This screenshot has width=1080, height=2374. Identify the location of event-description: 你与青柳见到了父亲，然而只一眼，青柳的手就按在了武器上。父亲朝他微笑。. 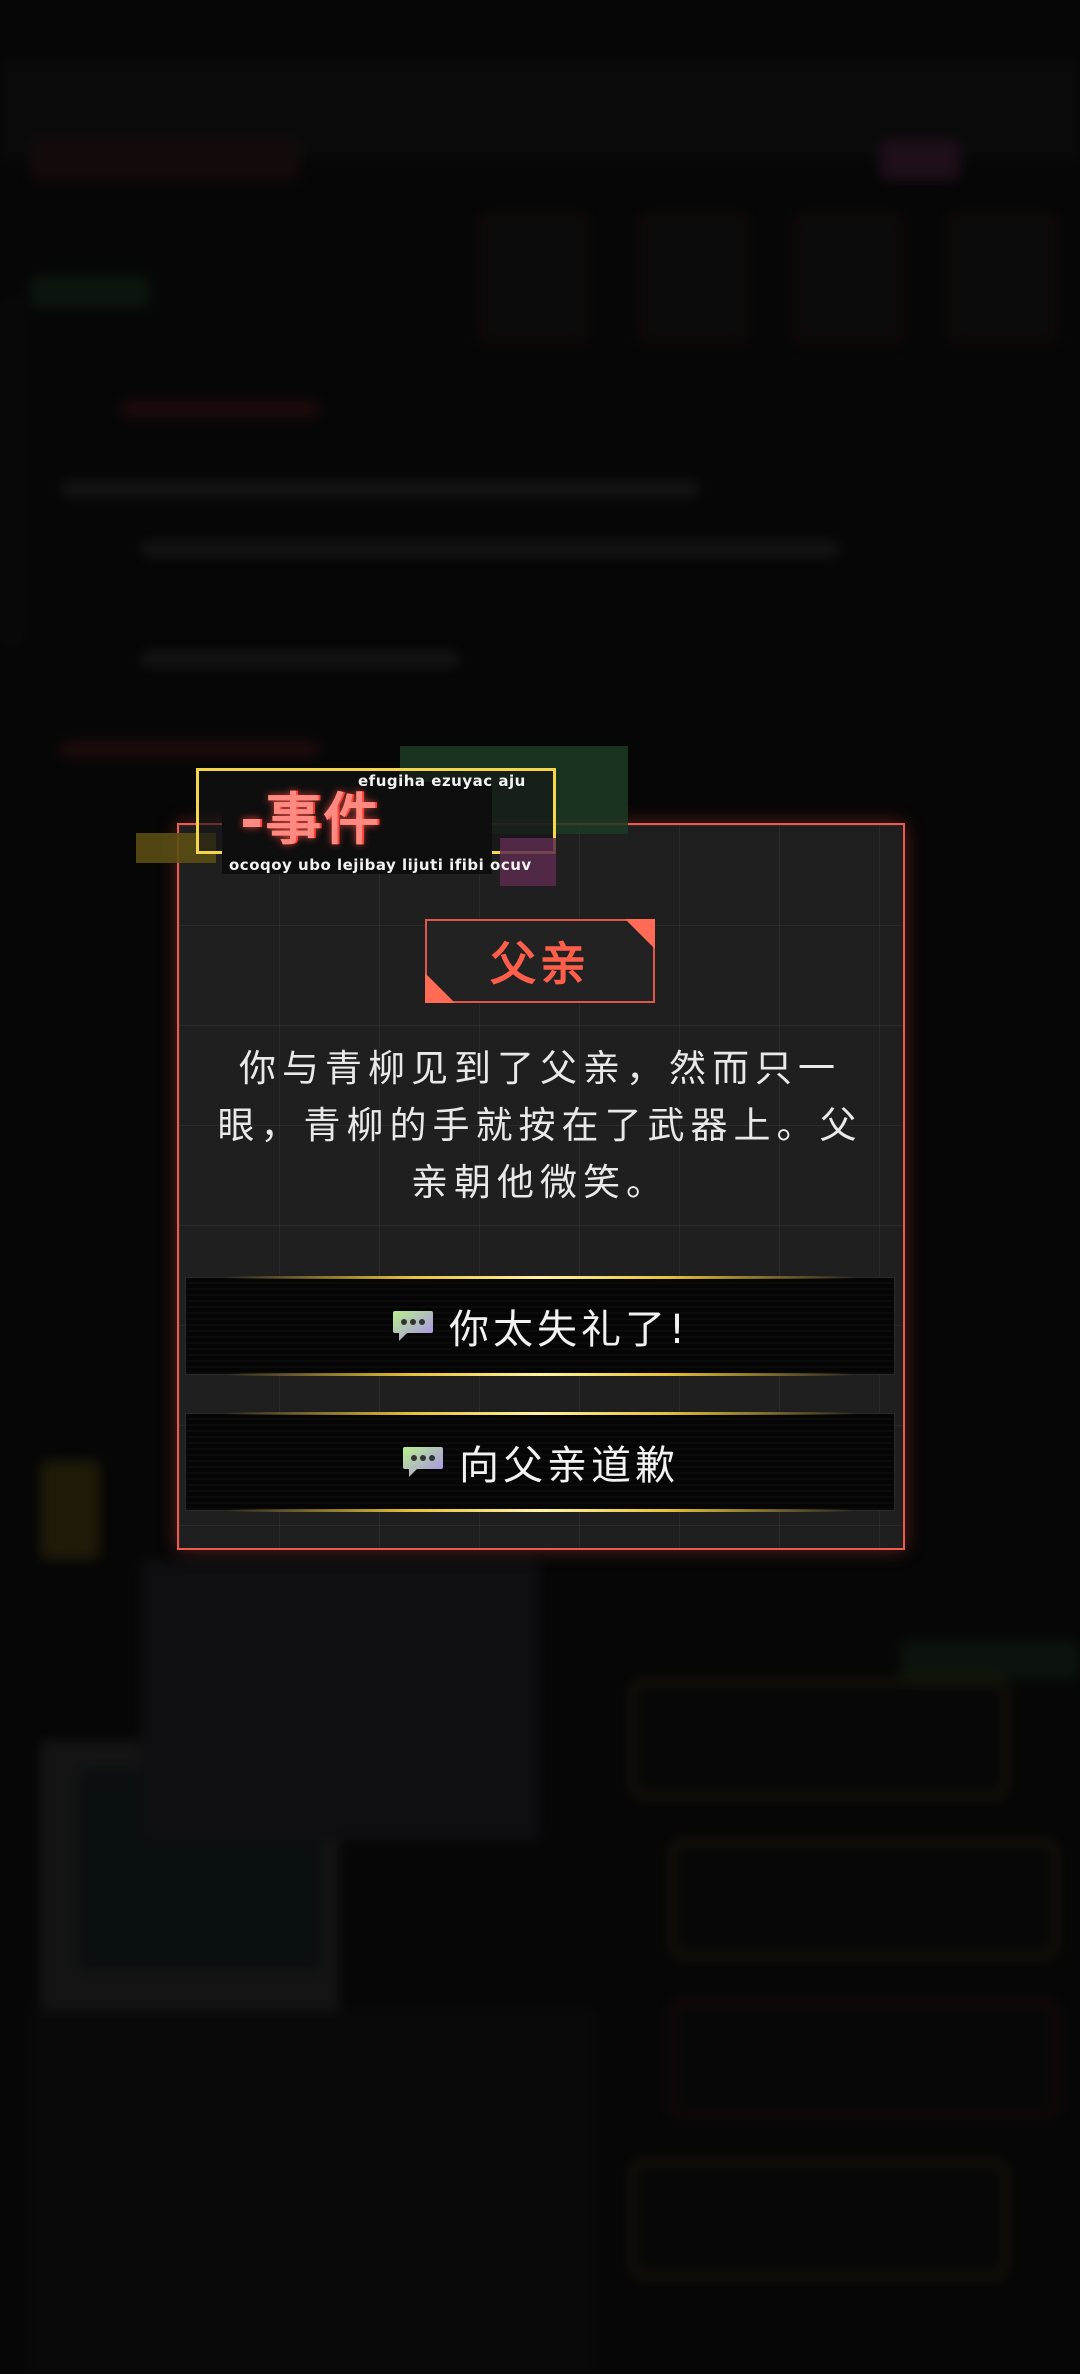
(540, 1125).